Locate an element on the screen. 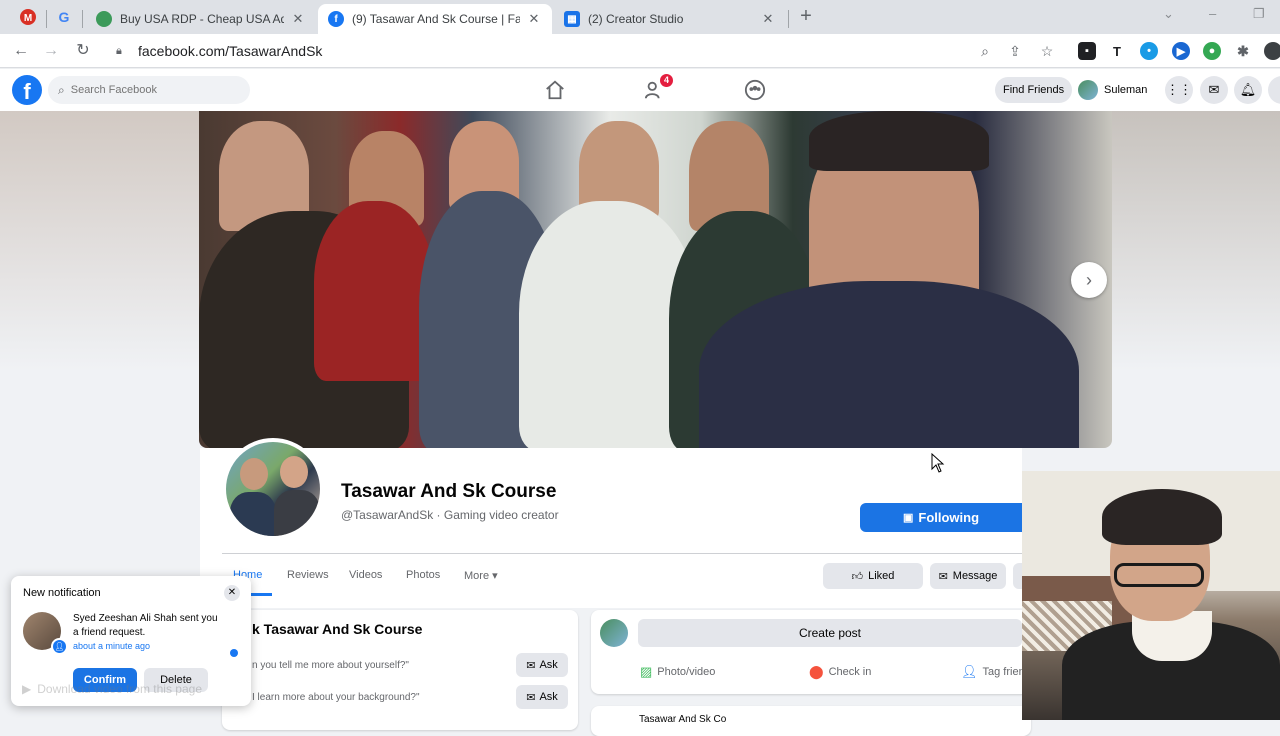  bookmark-star-icon: ☆ is located at coordinates (1047, 51).